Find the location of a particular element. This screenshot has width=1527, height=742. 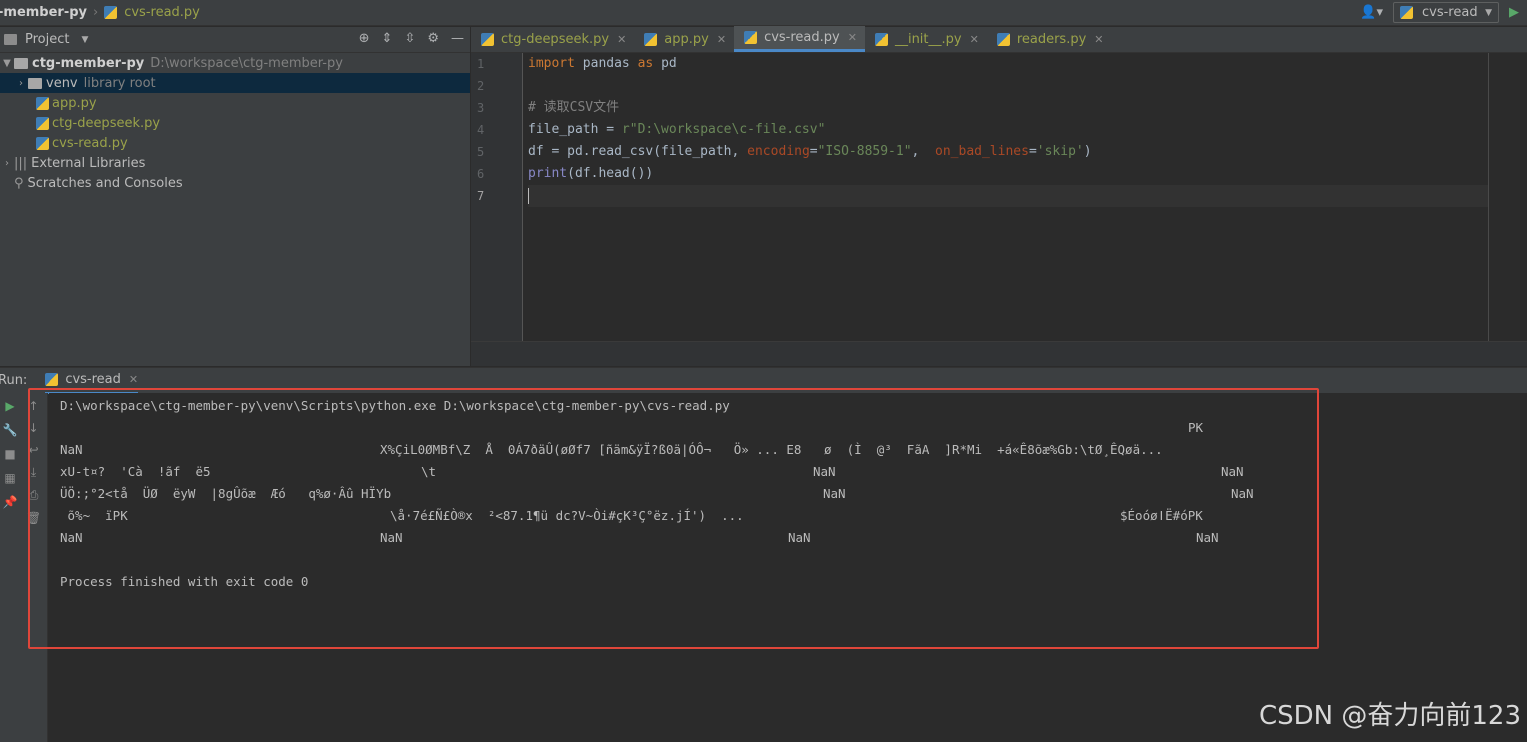

tree-item-venv: › venv library root is located at coordinates (235, 83).